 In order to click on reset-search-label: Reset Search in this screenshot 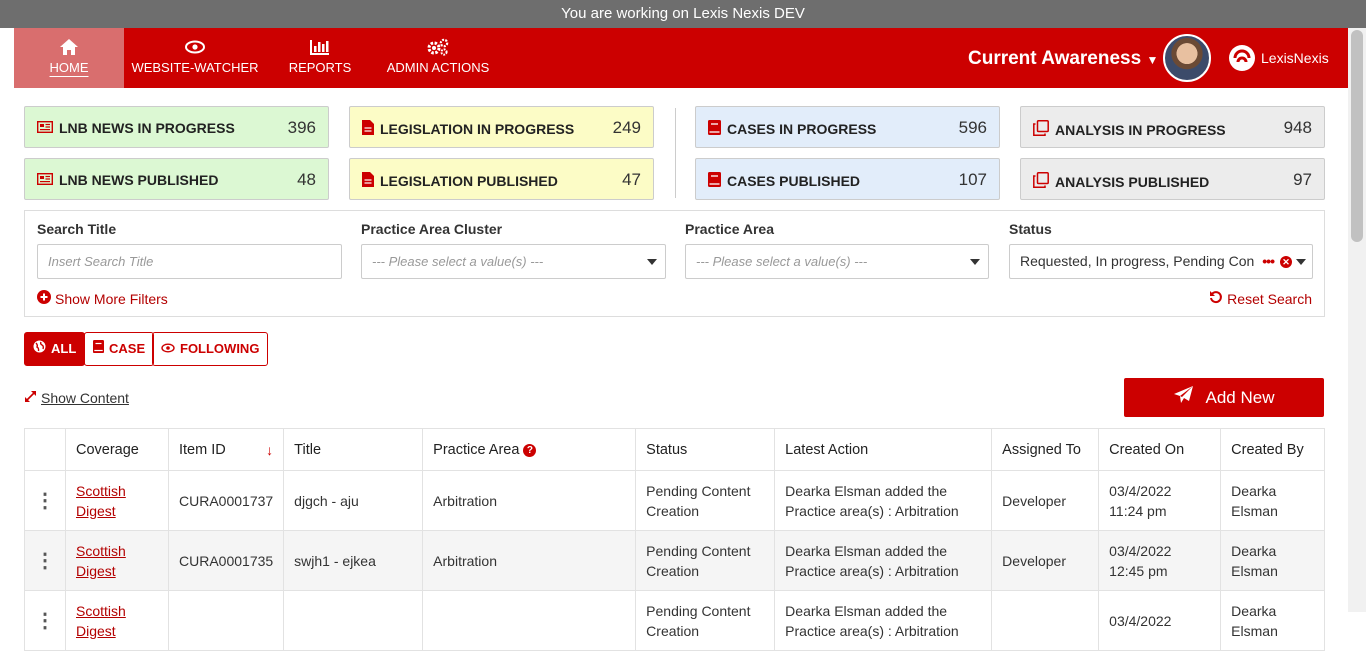, I will do `click(1269, 298)`.